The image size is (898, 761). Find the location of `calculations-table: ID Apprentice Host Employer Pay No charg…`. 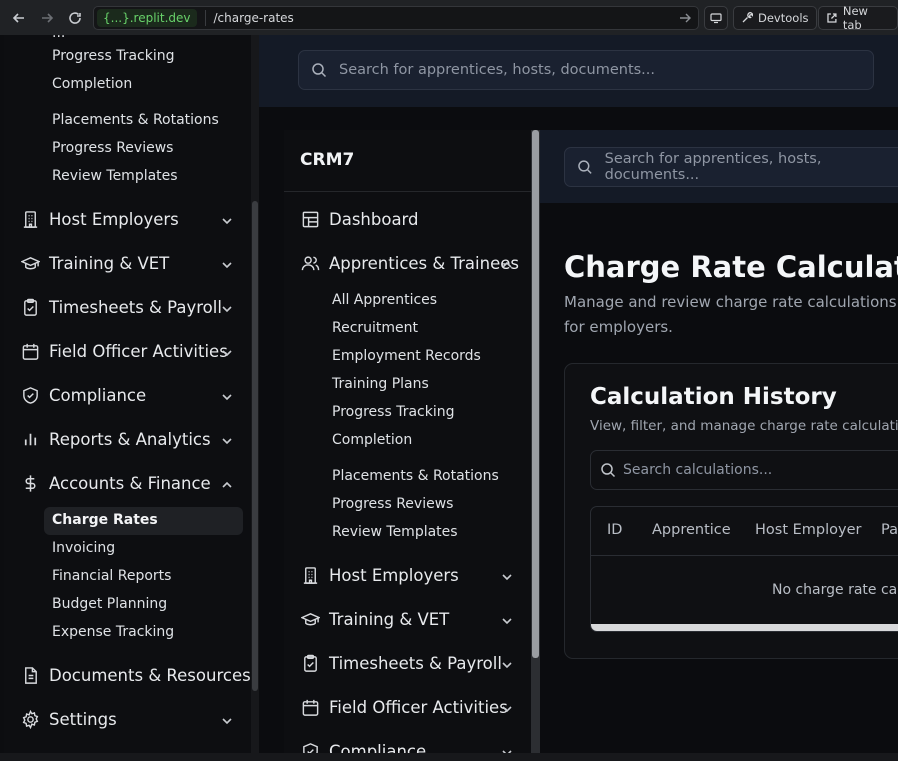

calculations-table: ID Apprentice Host Employer Pay No charg… is located at coordinates (744, 569).